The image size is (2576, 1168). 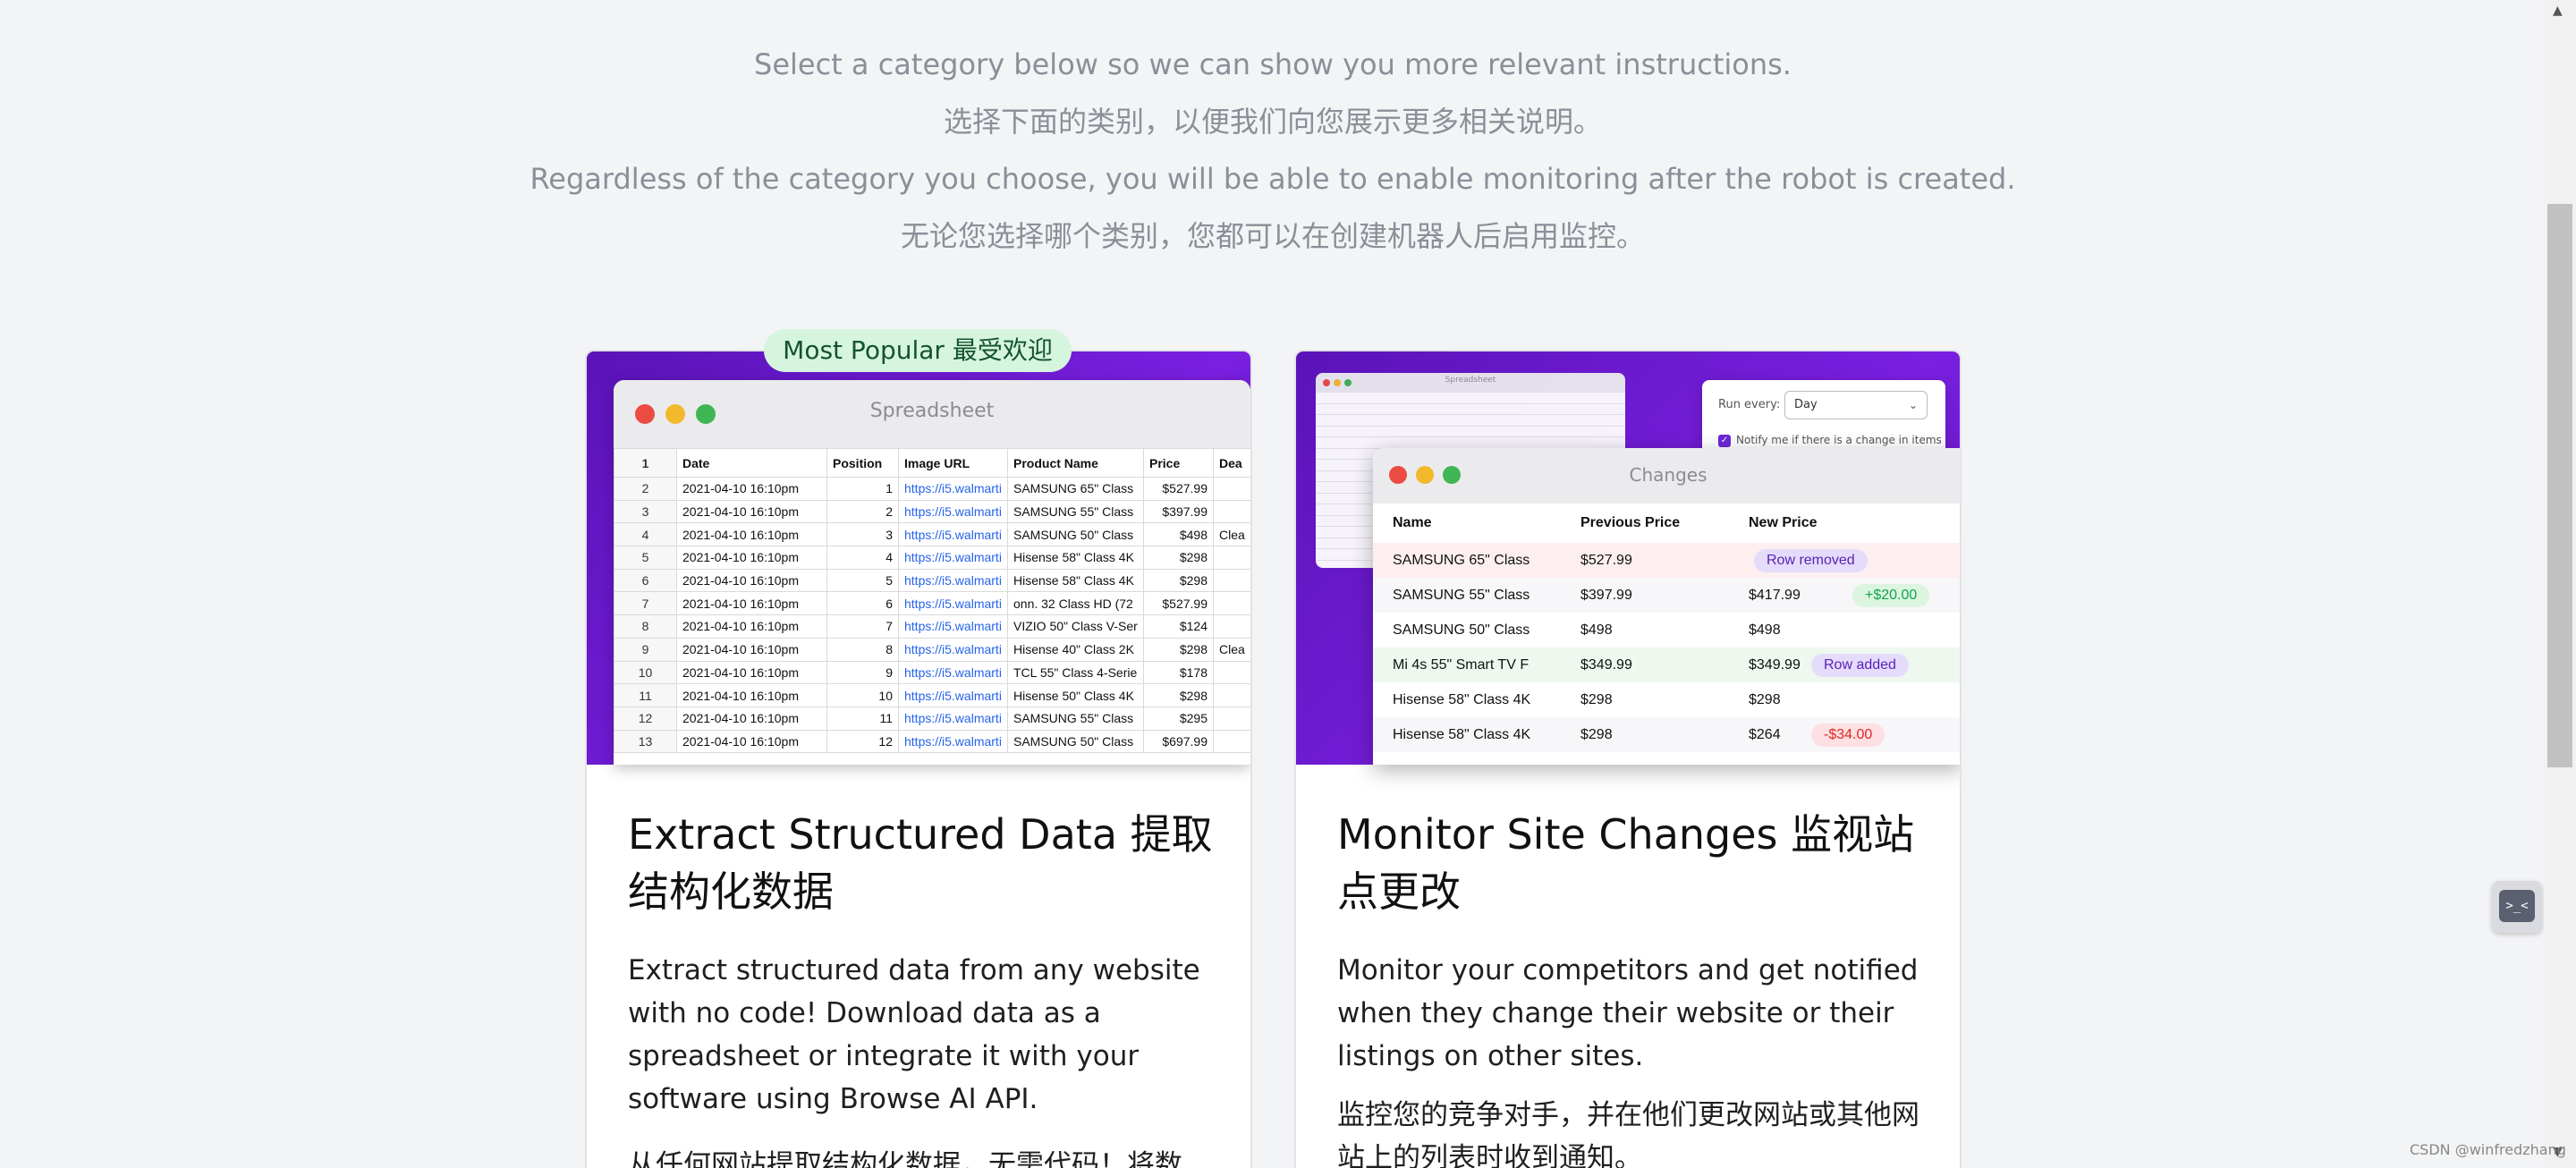 What do you see at coordinates (1075, 649) in the screenshot?
I see `table-cell: Hisense 40" Class 2K` at bounding box center [1075, 649].